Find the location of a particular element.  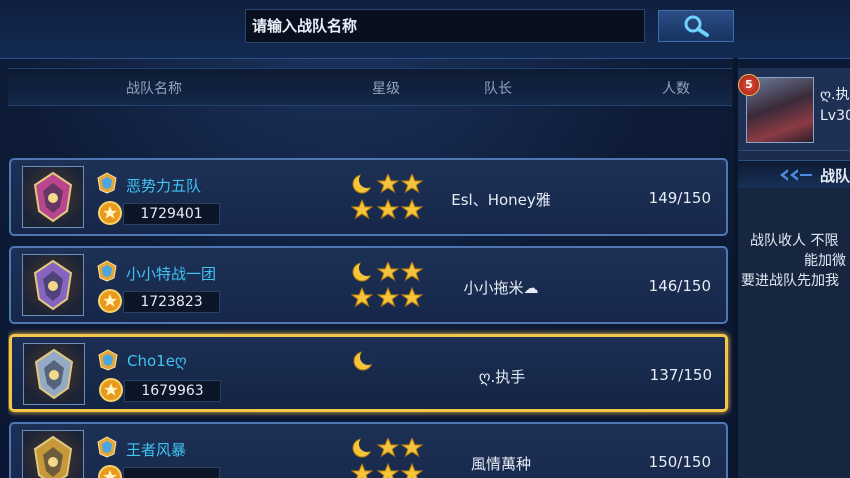

search-button is located at coordinates (696, 26).